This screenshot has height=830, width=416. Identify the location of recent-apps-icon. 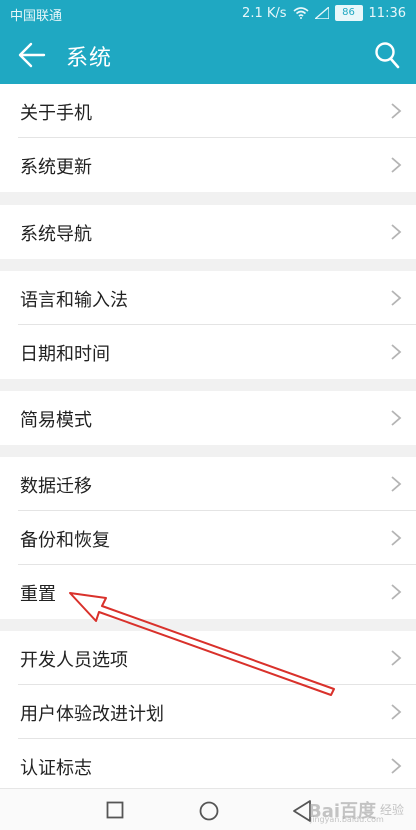
(115, 810).